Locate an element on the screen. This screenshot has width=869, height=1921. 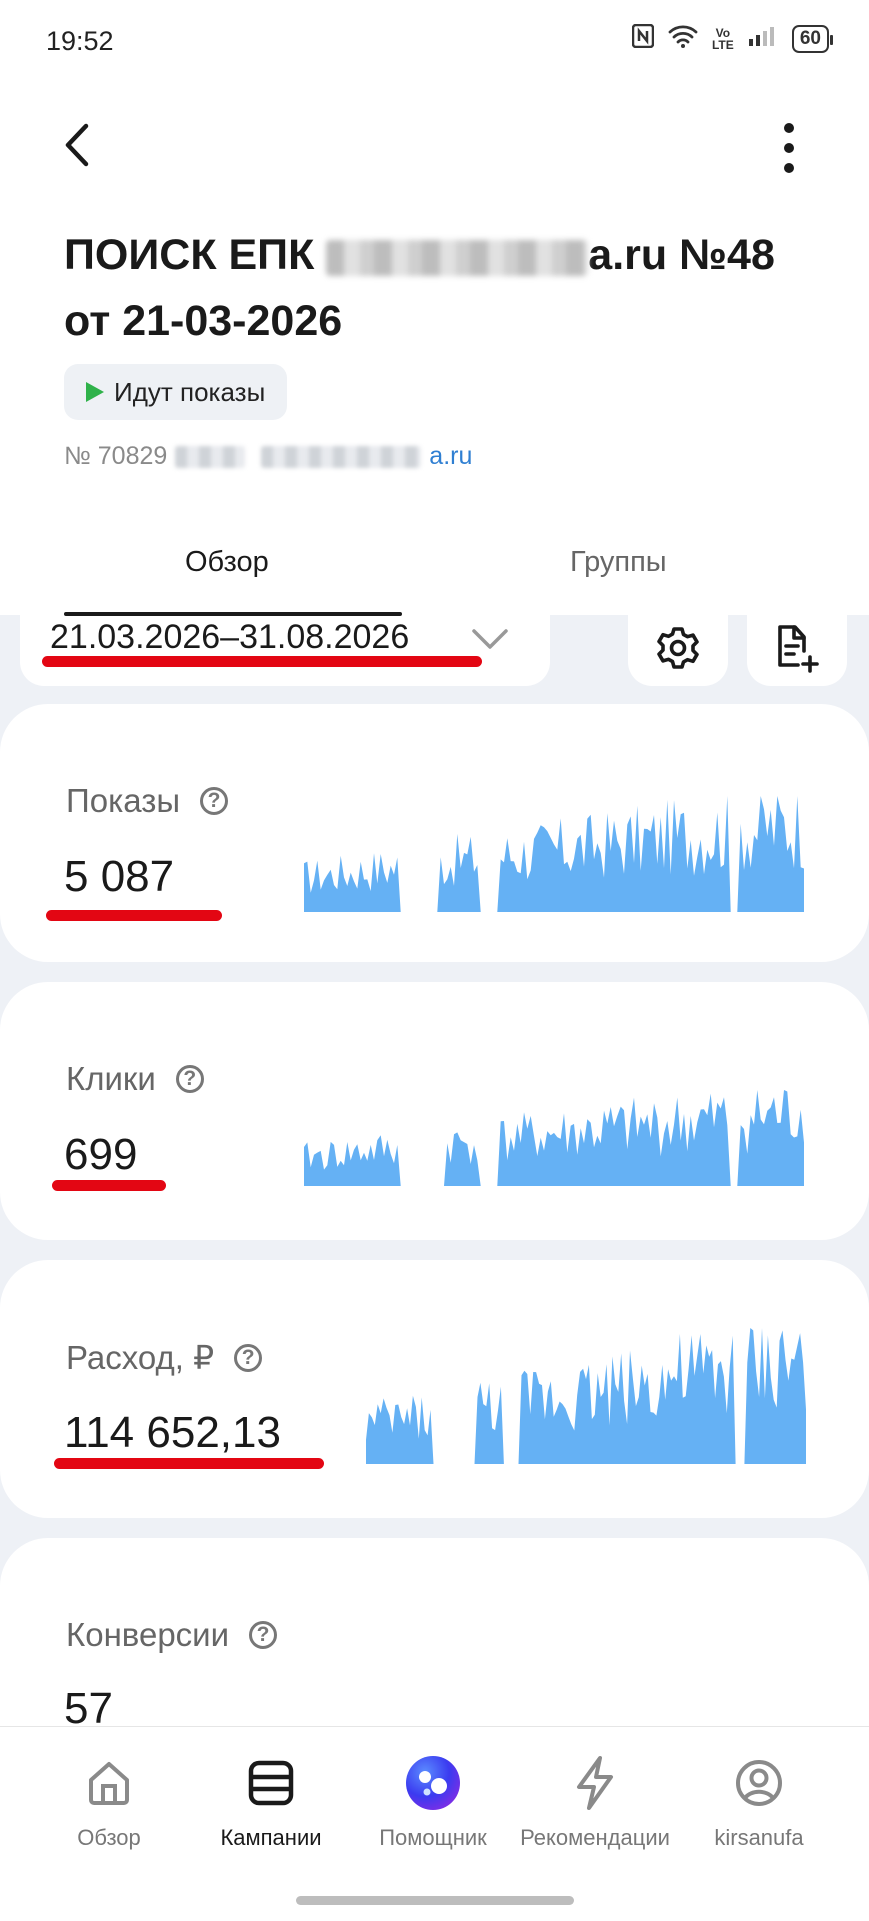
home-icon is located at coordinates (109, 1783).